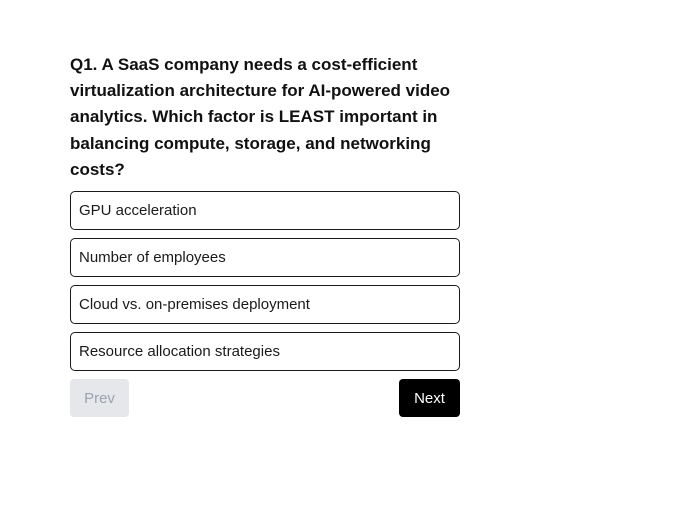 This screenshot has width=681, height=523. Describe the element at coordinates (138, 211) in the screenshot. I see `option-label: GPU acceleration` at that location.